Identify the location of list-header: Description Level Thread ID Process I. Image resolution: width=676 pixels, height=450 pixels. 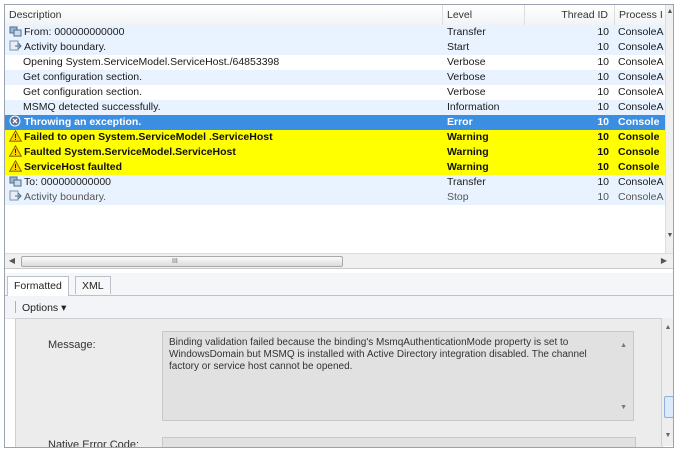
(335, 15).